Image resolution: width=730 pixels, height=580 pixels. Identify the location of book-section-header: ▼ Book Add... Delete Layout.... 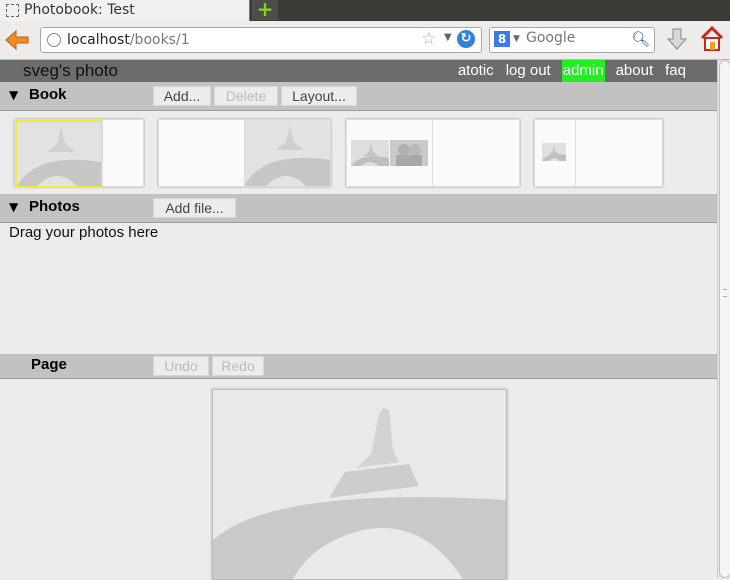
(358, 96).